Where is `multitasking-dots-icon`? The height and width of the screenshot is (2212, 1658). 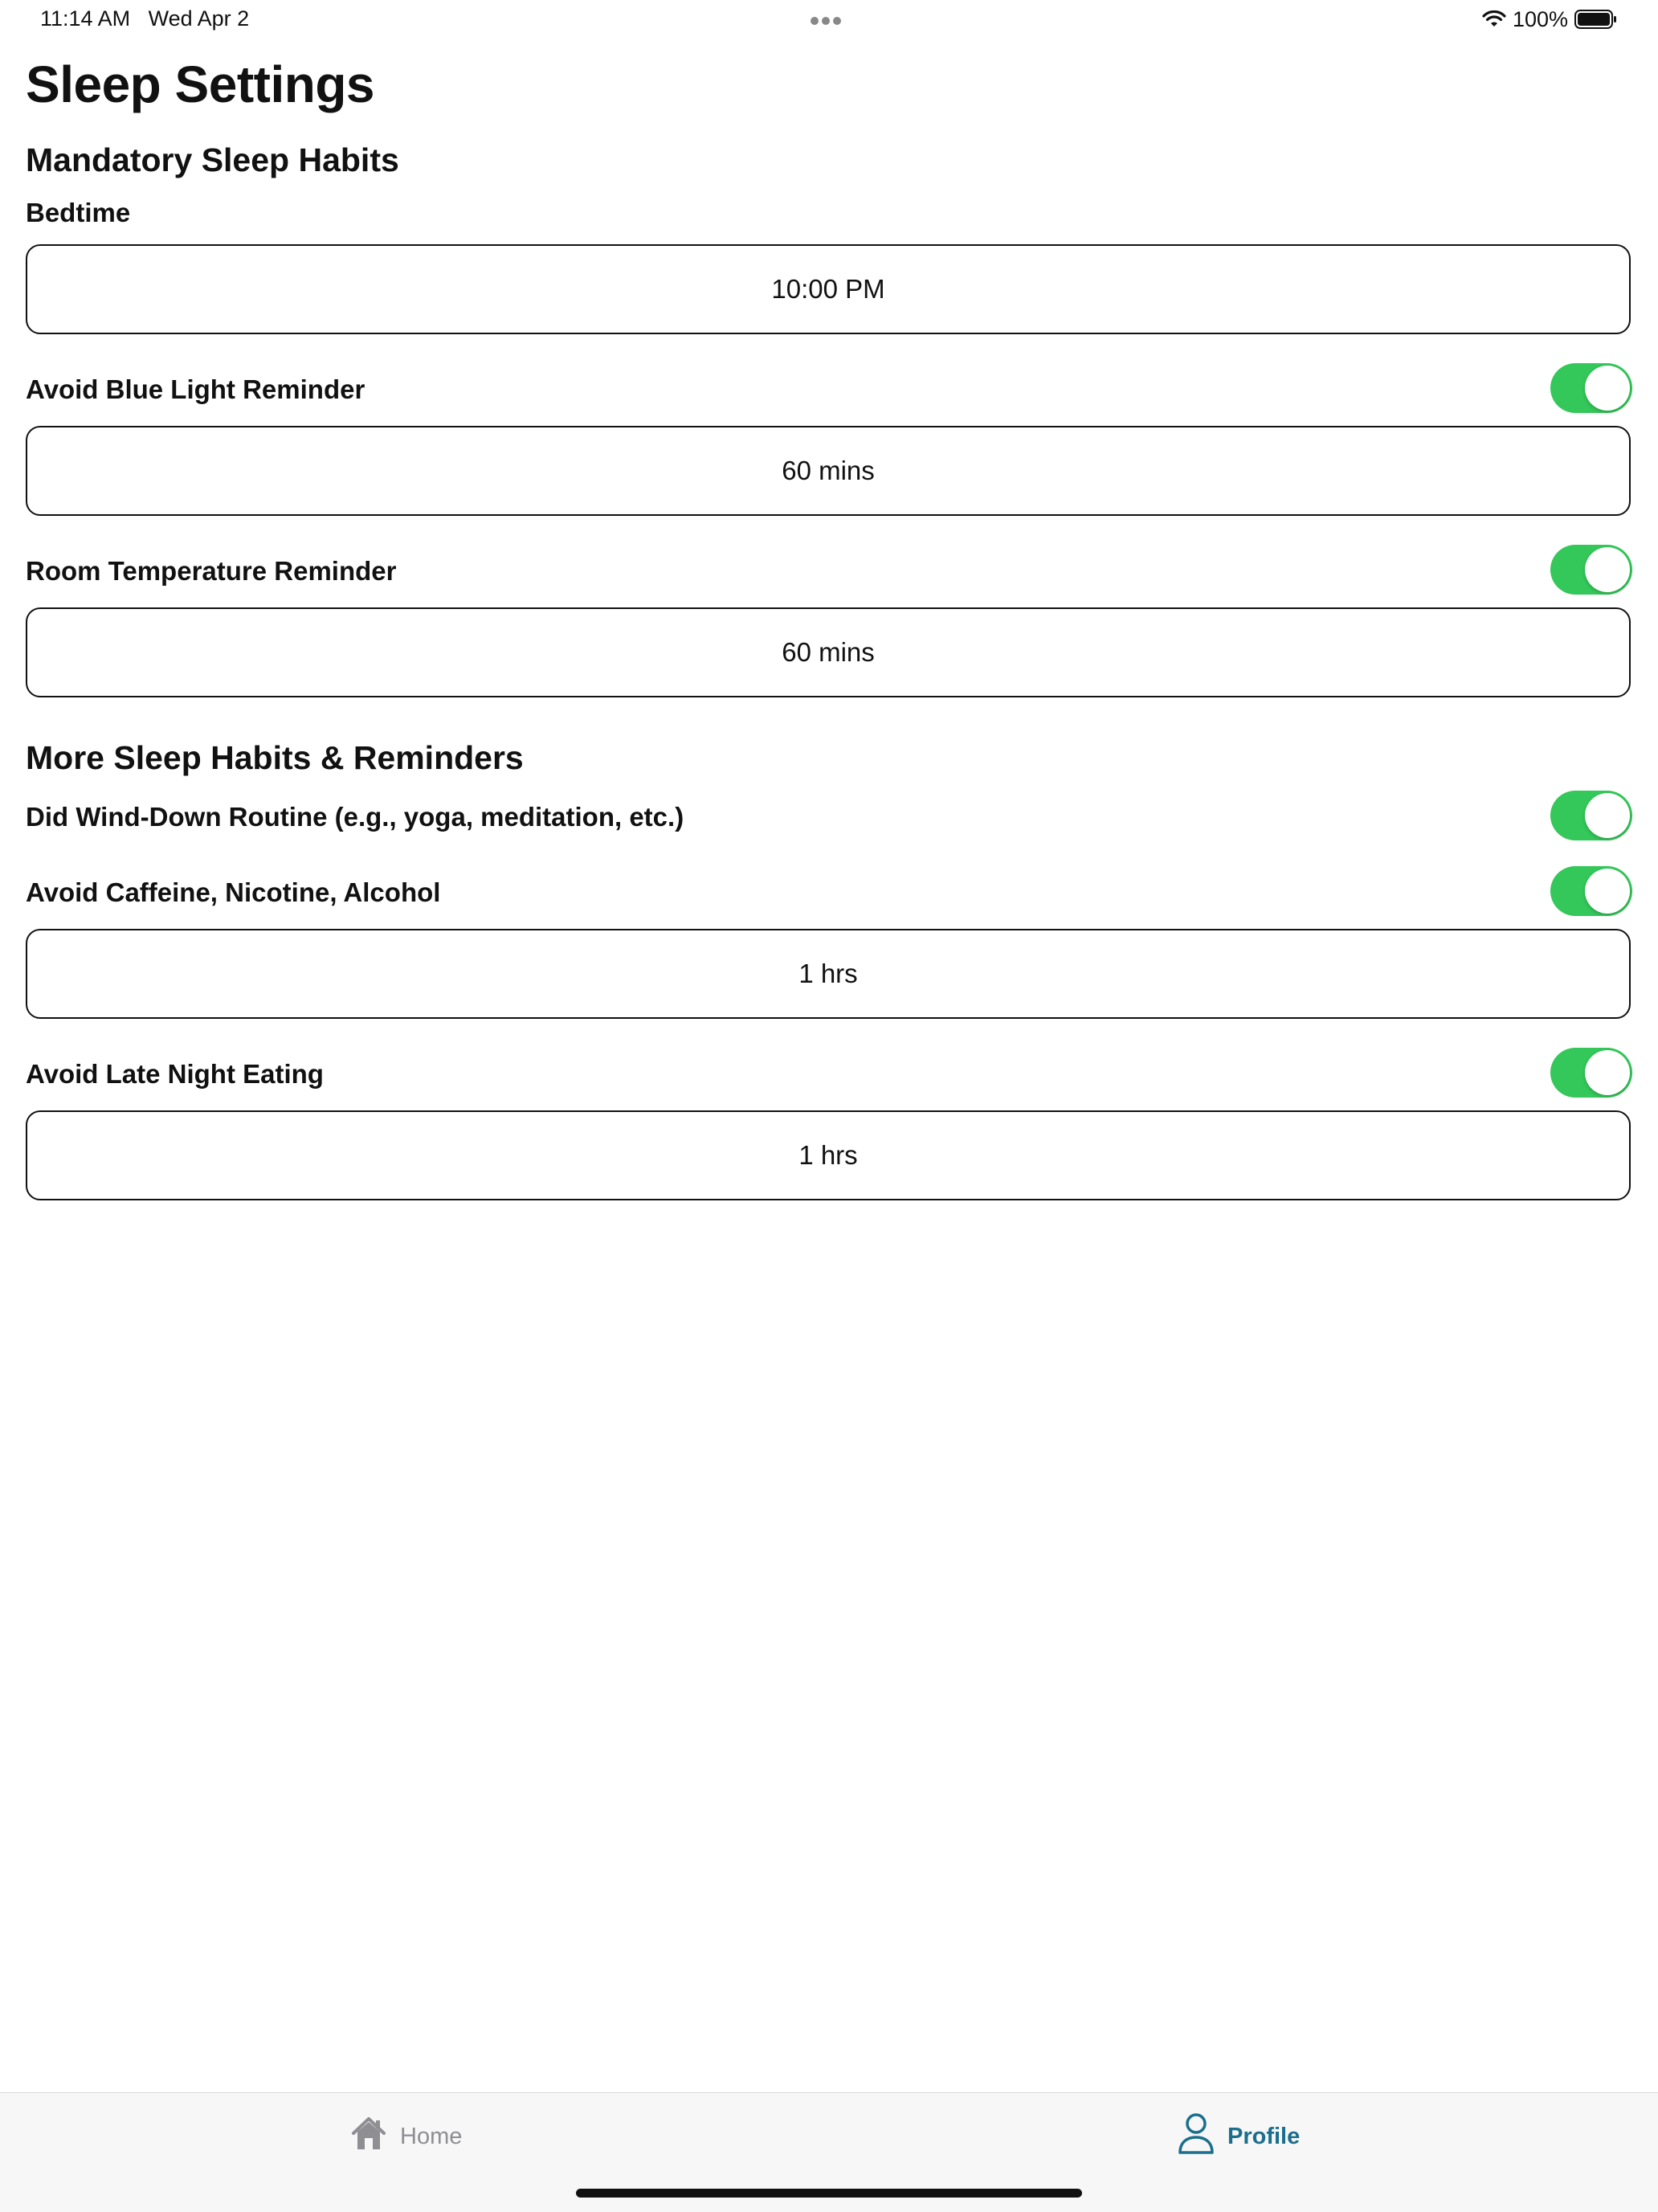
multitasking-dots-icon is located at coordinates (829, 19).